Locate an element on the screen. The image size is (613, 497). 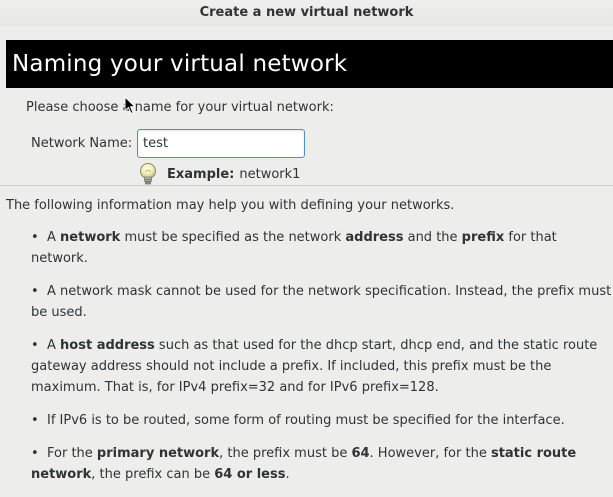
example-label: Example: is located at coordinates (201, 174).